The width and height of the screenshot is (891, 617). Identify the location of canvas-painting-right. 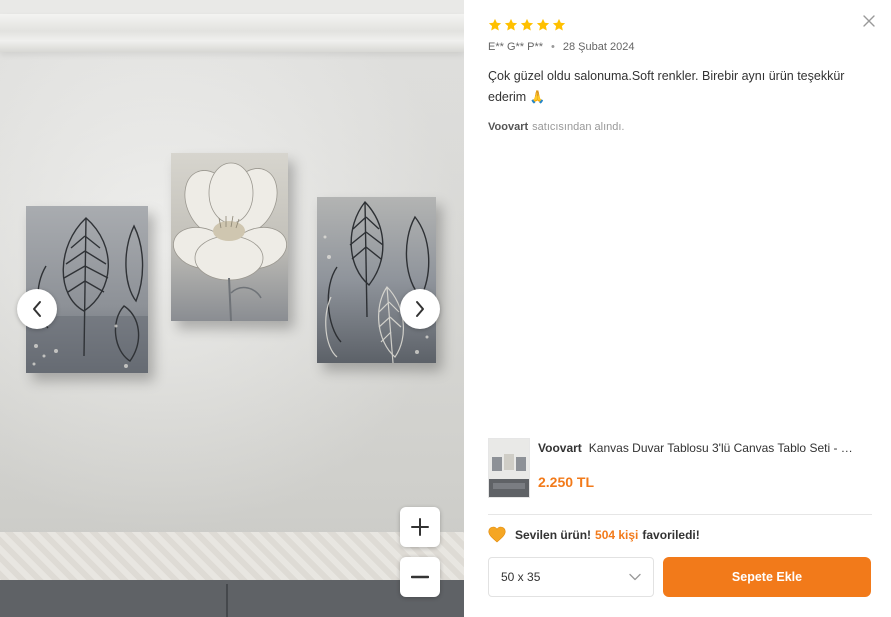
(376, 280).